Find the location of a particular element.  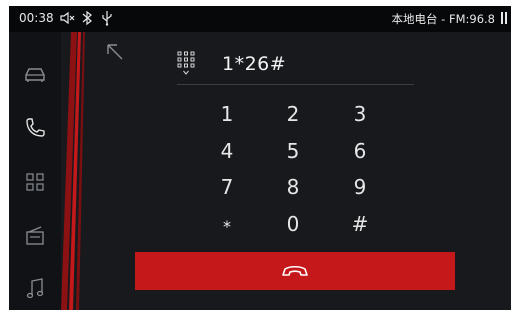

end-call-button is located at coordinates (295, 271).